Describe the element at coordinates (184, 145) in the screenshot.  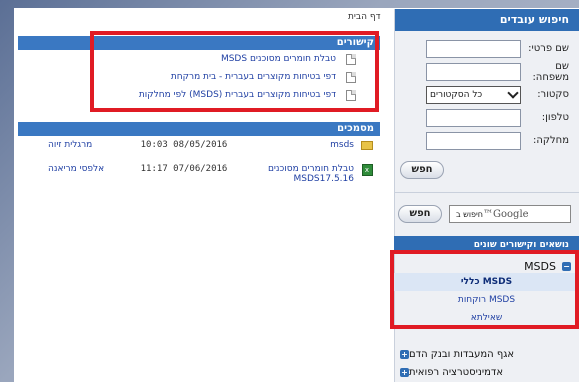
I see `document-date: 10:03 08/05/2016` at that location.